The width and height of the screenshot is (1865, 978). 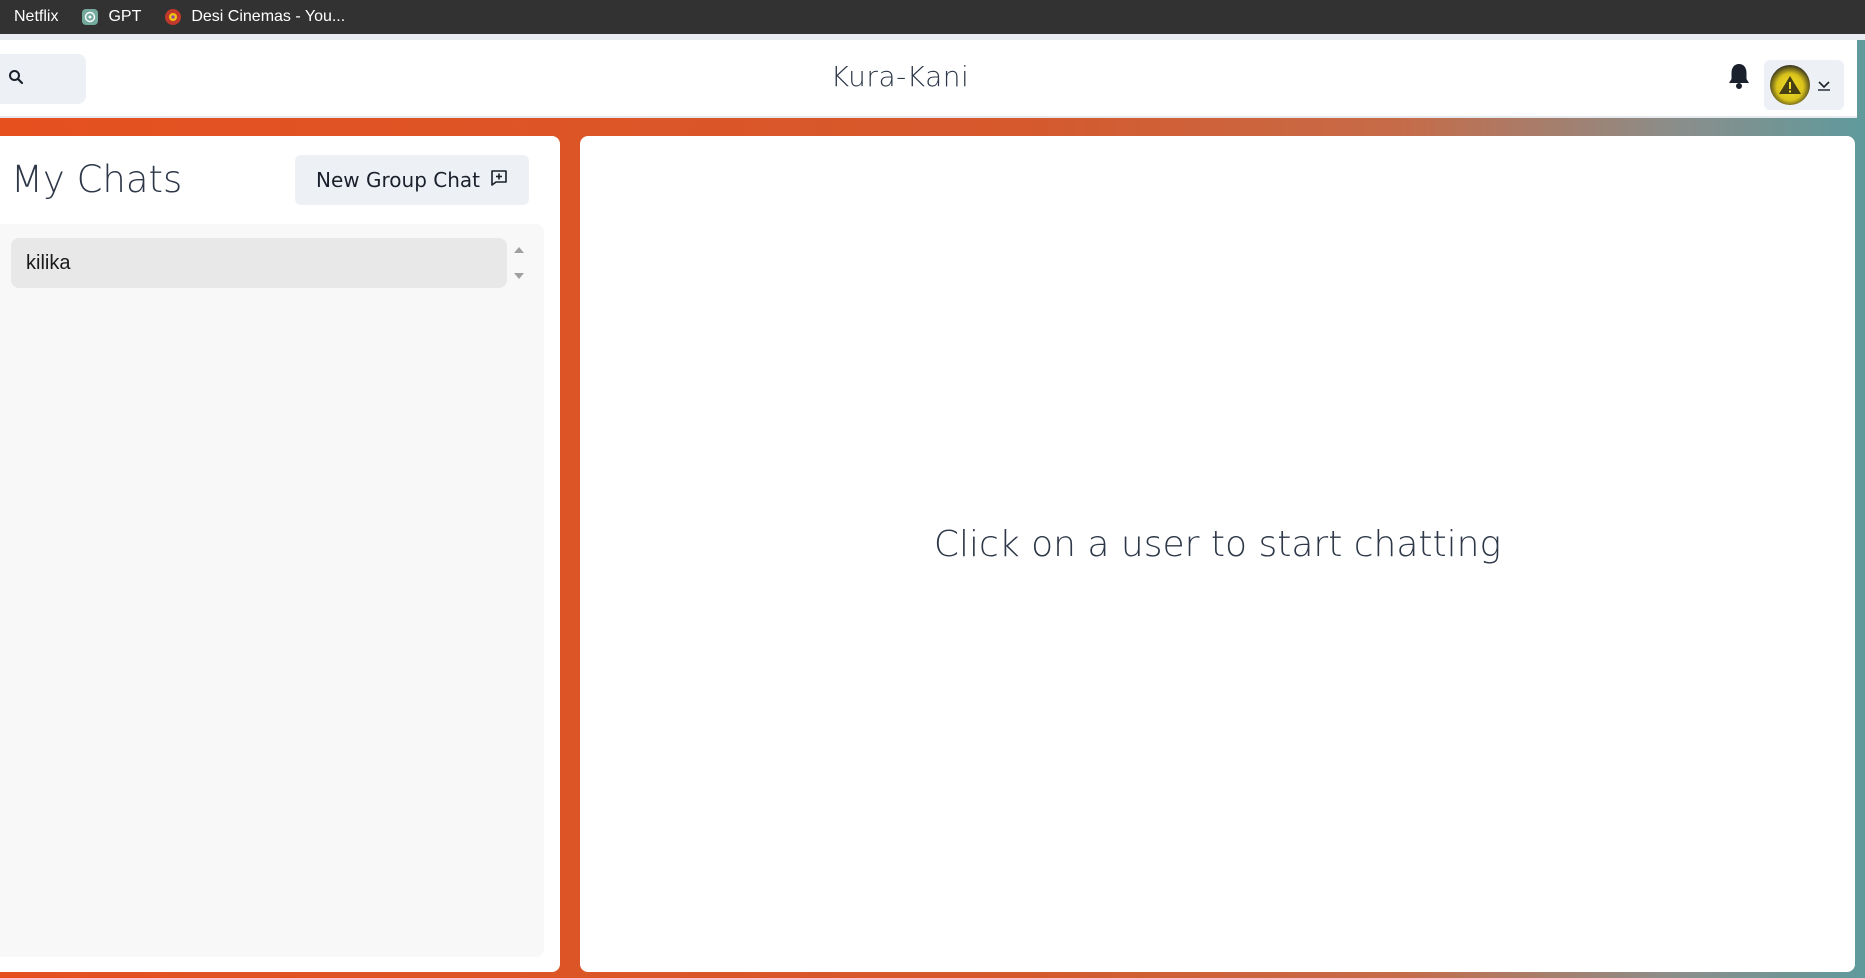 What do you see at coordinates (90, 17) in the screenshot?
I see `openai-icon` at bounding box center [90, 17].